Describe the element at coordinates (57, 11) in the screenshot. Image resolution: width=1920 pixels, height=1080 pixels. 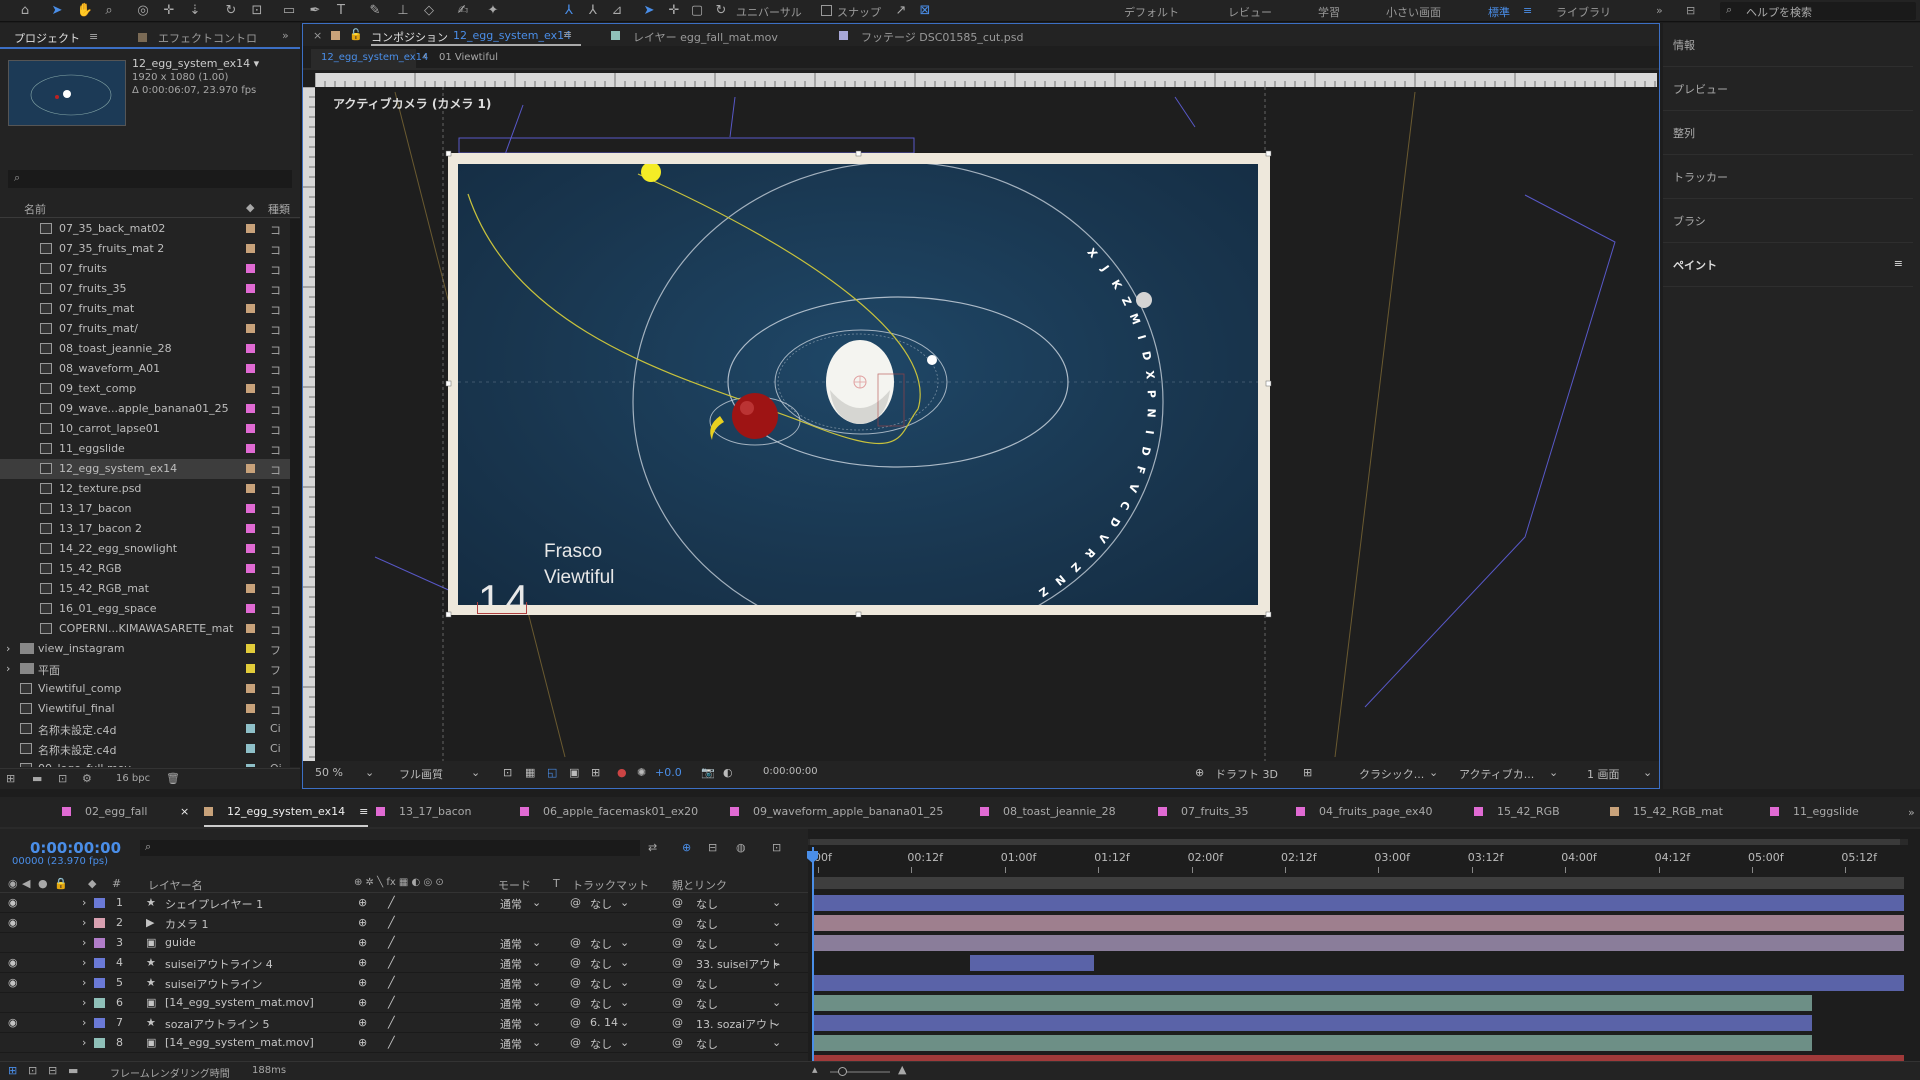
I see `selection-tool-icon: ➤` at that location.